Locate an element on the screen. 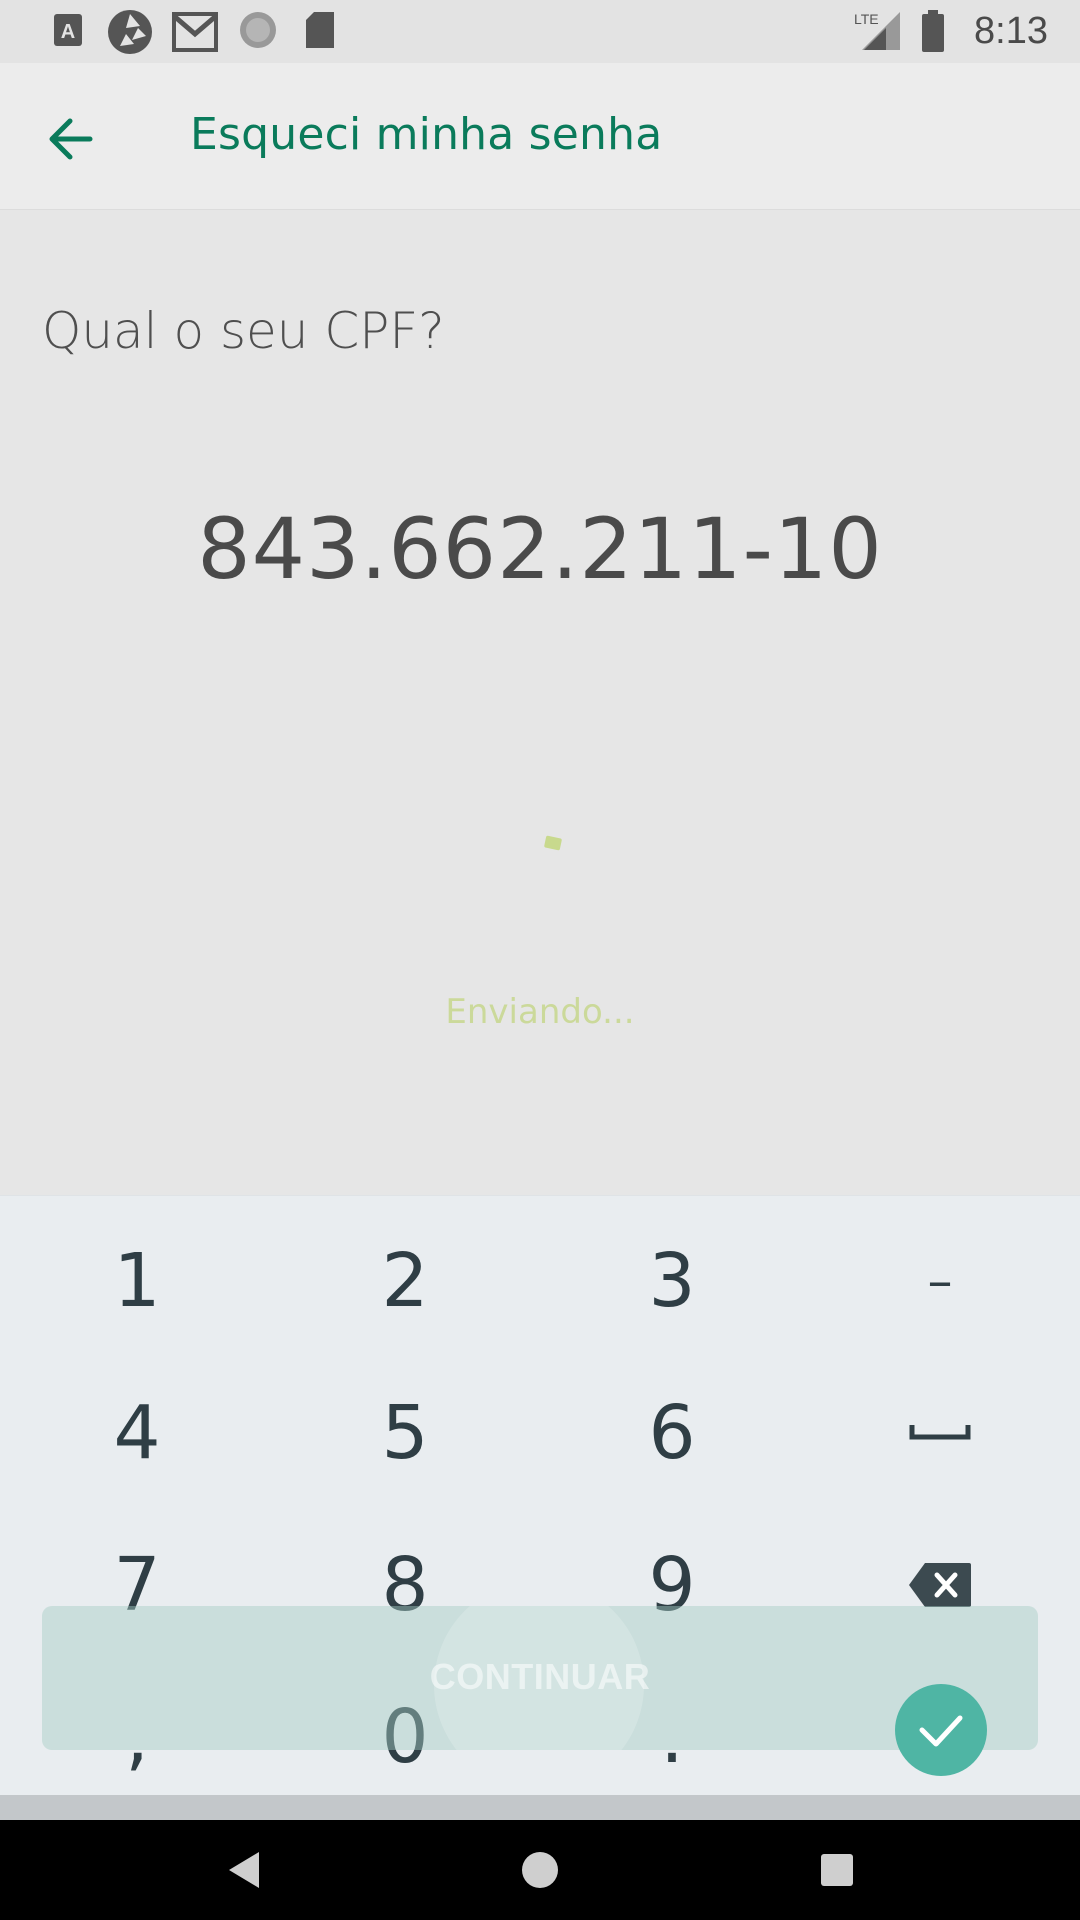 The height and width of the screenshot is (1920, 1080). key-6: 6 is located at coordinates (672, 1433).